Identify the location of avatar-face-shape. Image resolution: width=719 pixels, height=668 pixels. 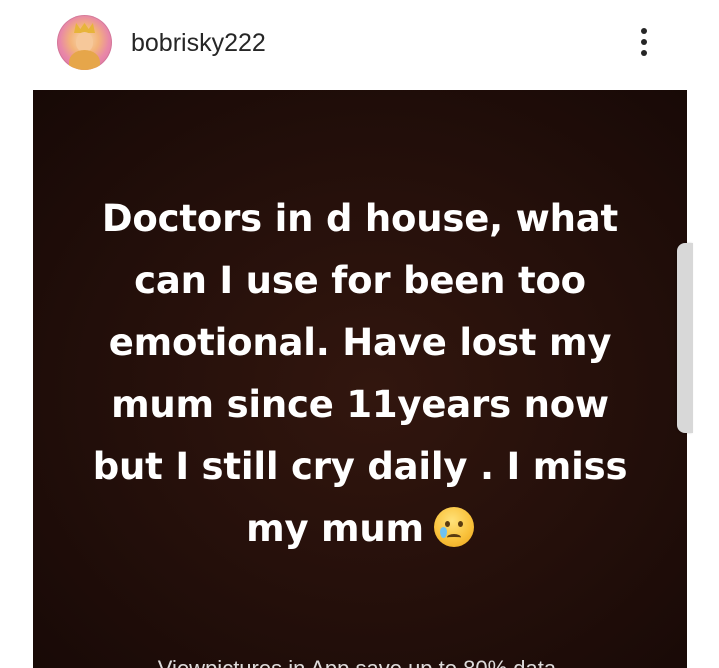
(84, 42).